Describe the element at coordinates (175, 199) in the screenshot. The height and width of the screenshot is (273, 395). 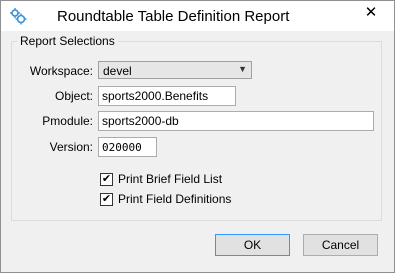
I see `print-defs-label: Print Field Definitions` at that location.